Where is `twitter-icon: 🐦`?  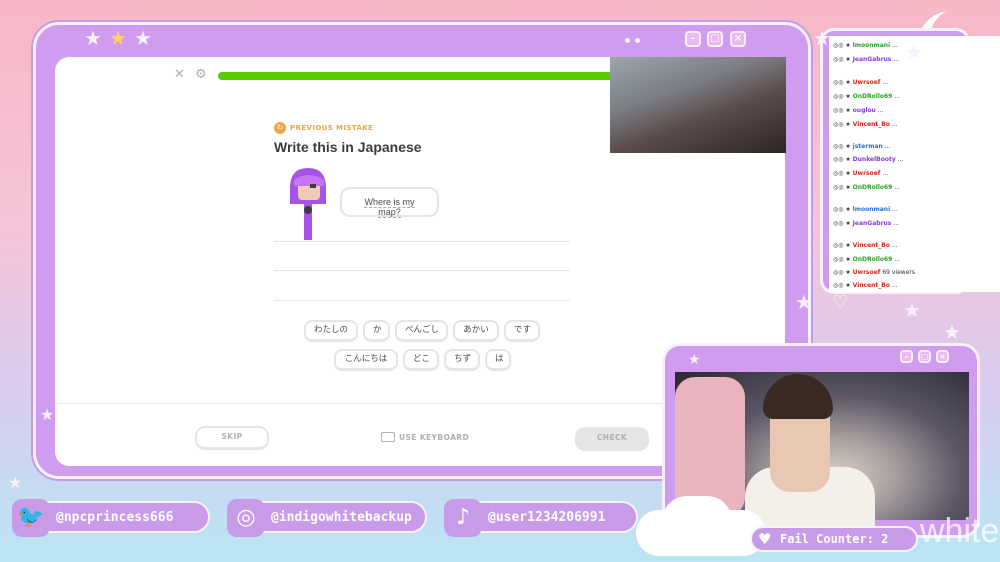
twitter-icon: 🐦 is located at coordinates (31, 518).